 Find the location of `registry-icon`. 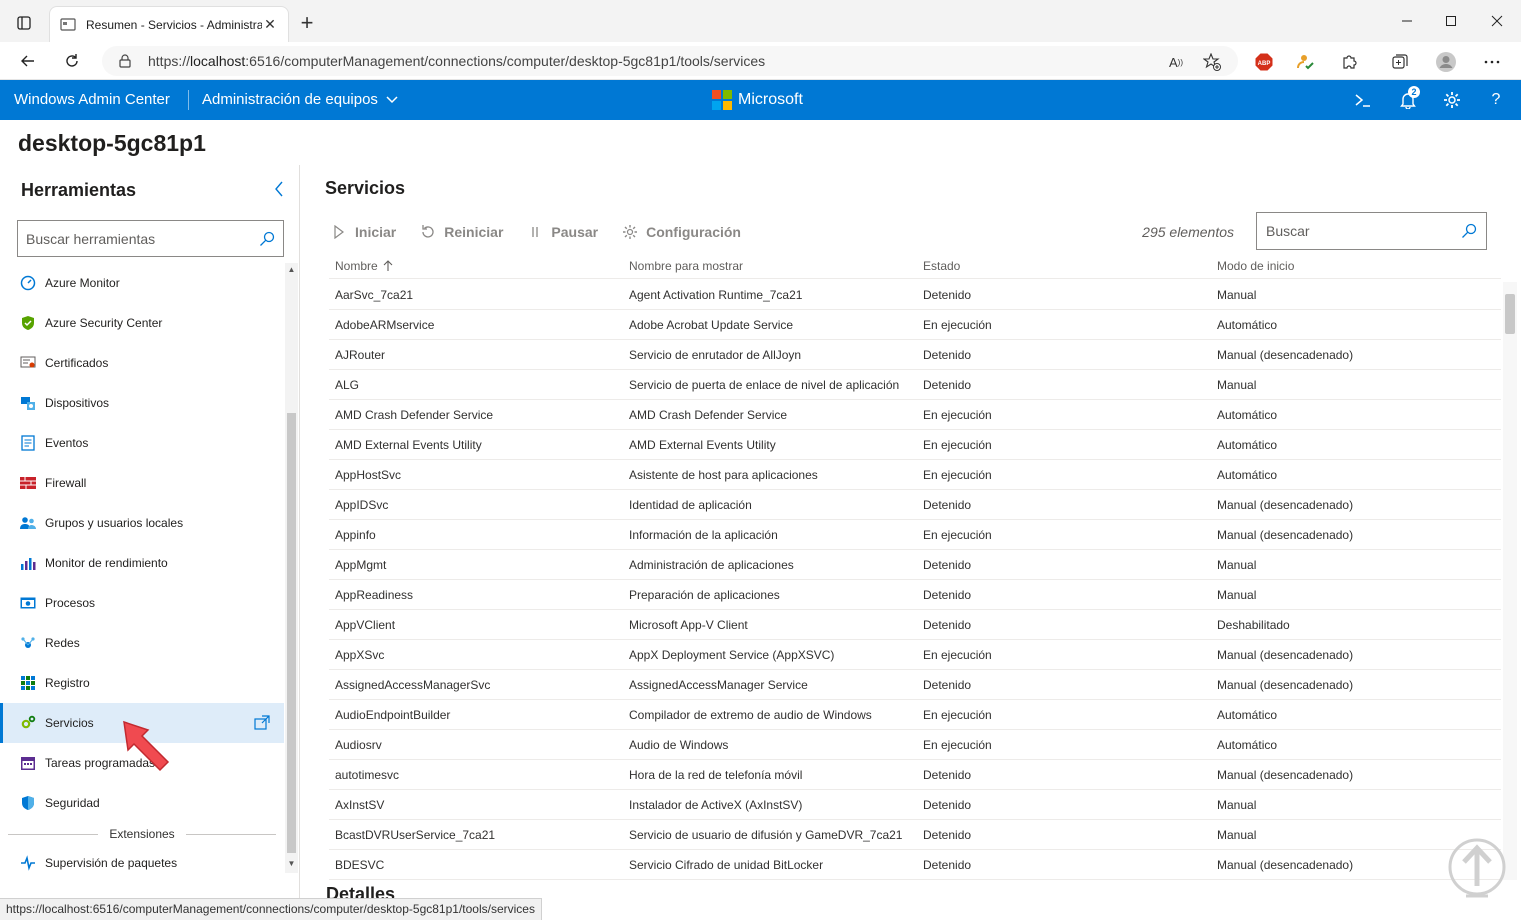

registry-icon is located at coordinates (28, 683).